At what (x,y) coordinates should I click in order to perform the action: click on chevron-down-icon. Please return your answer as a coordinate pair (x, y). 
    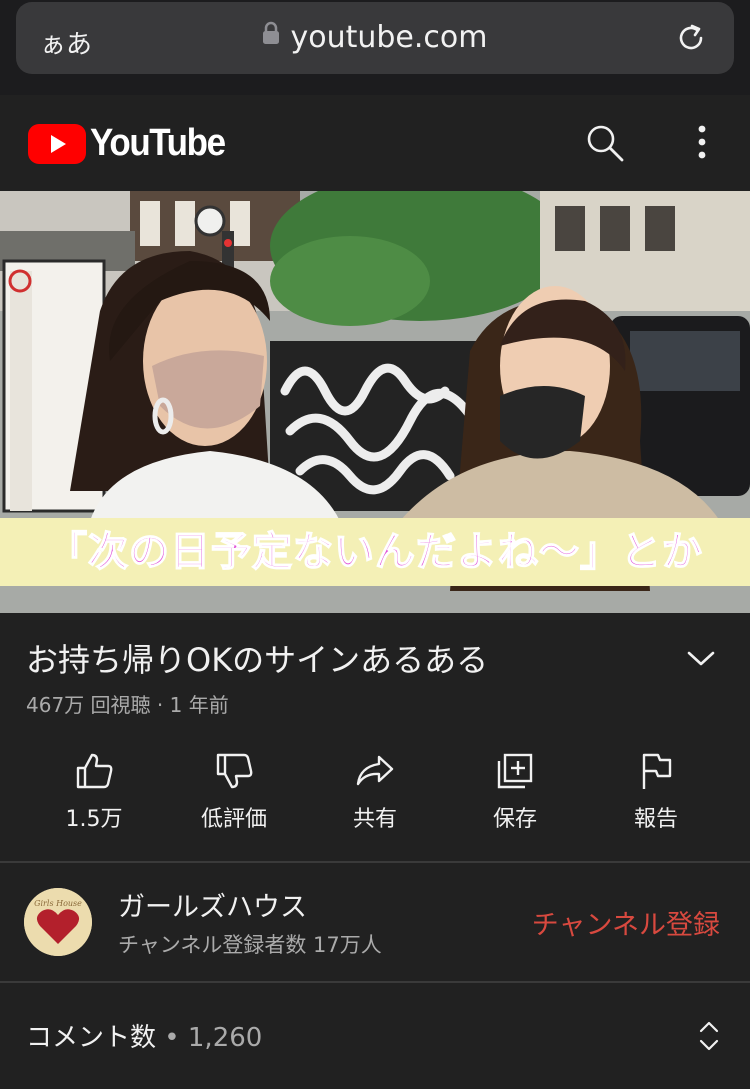
    Looking at the image, I should click on (701, 661).